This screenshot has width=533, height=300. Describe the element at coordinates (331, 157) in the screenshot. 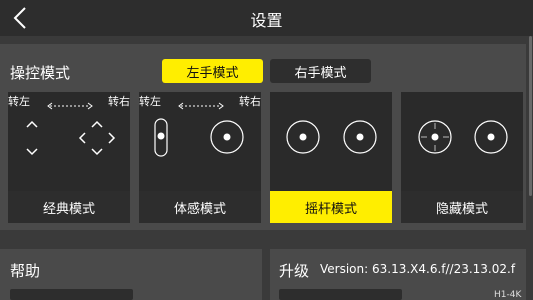

I see `joystick-mode-card: 摇杆模式` at that location.